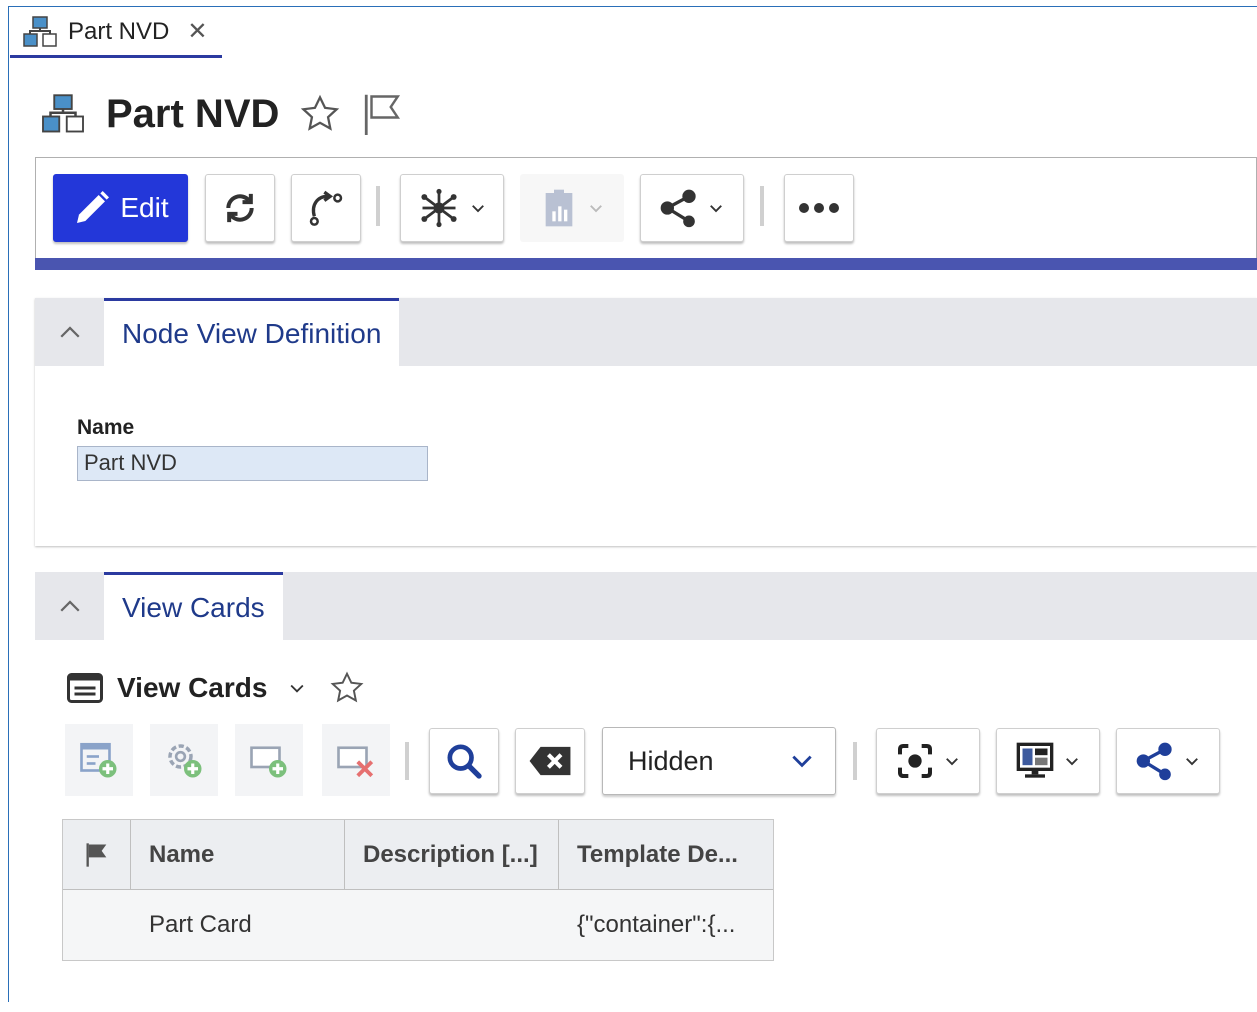 This screenshot has width=1257, height=1012. I want to click on grid-icon, so click(85, 688).